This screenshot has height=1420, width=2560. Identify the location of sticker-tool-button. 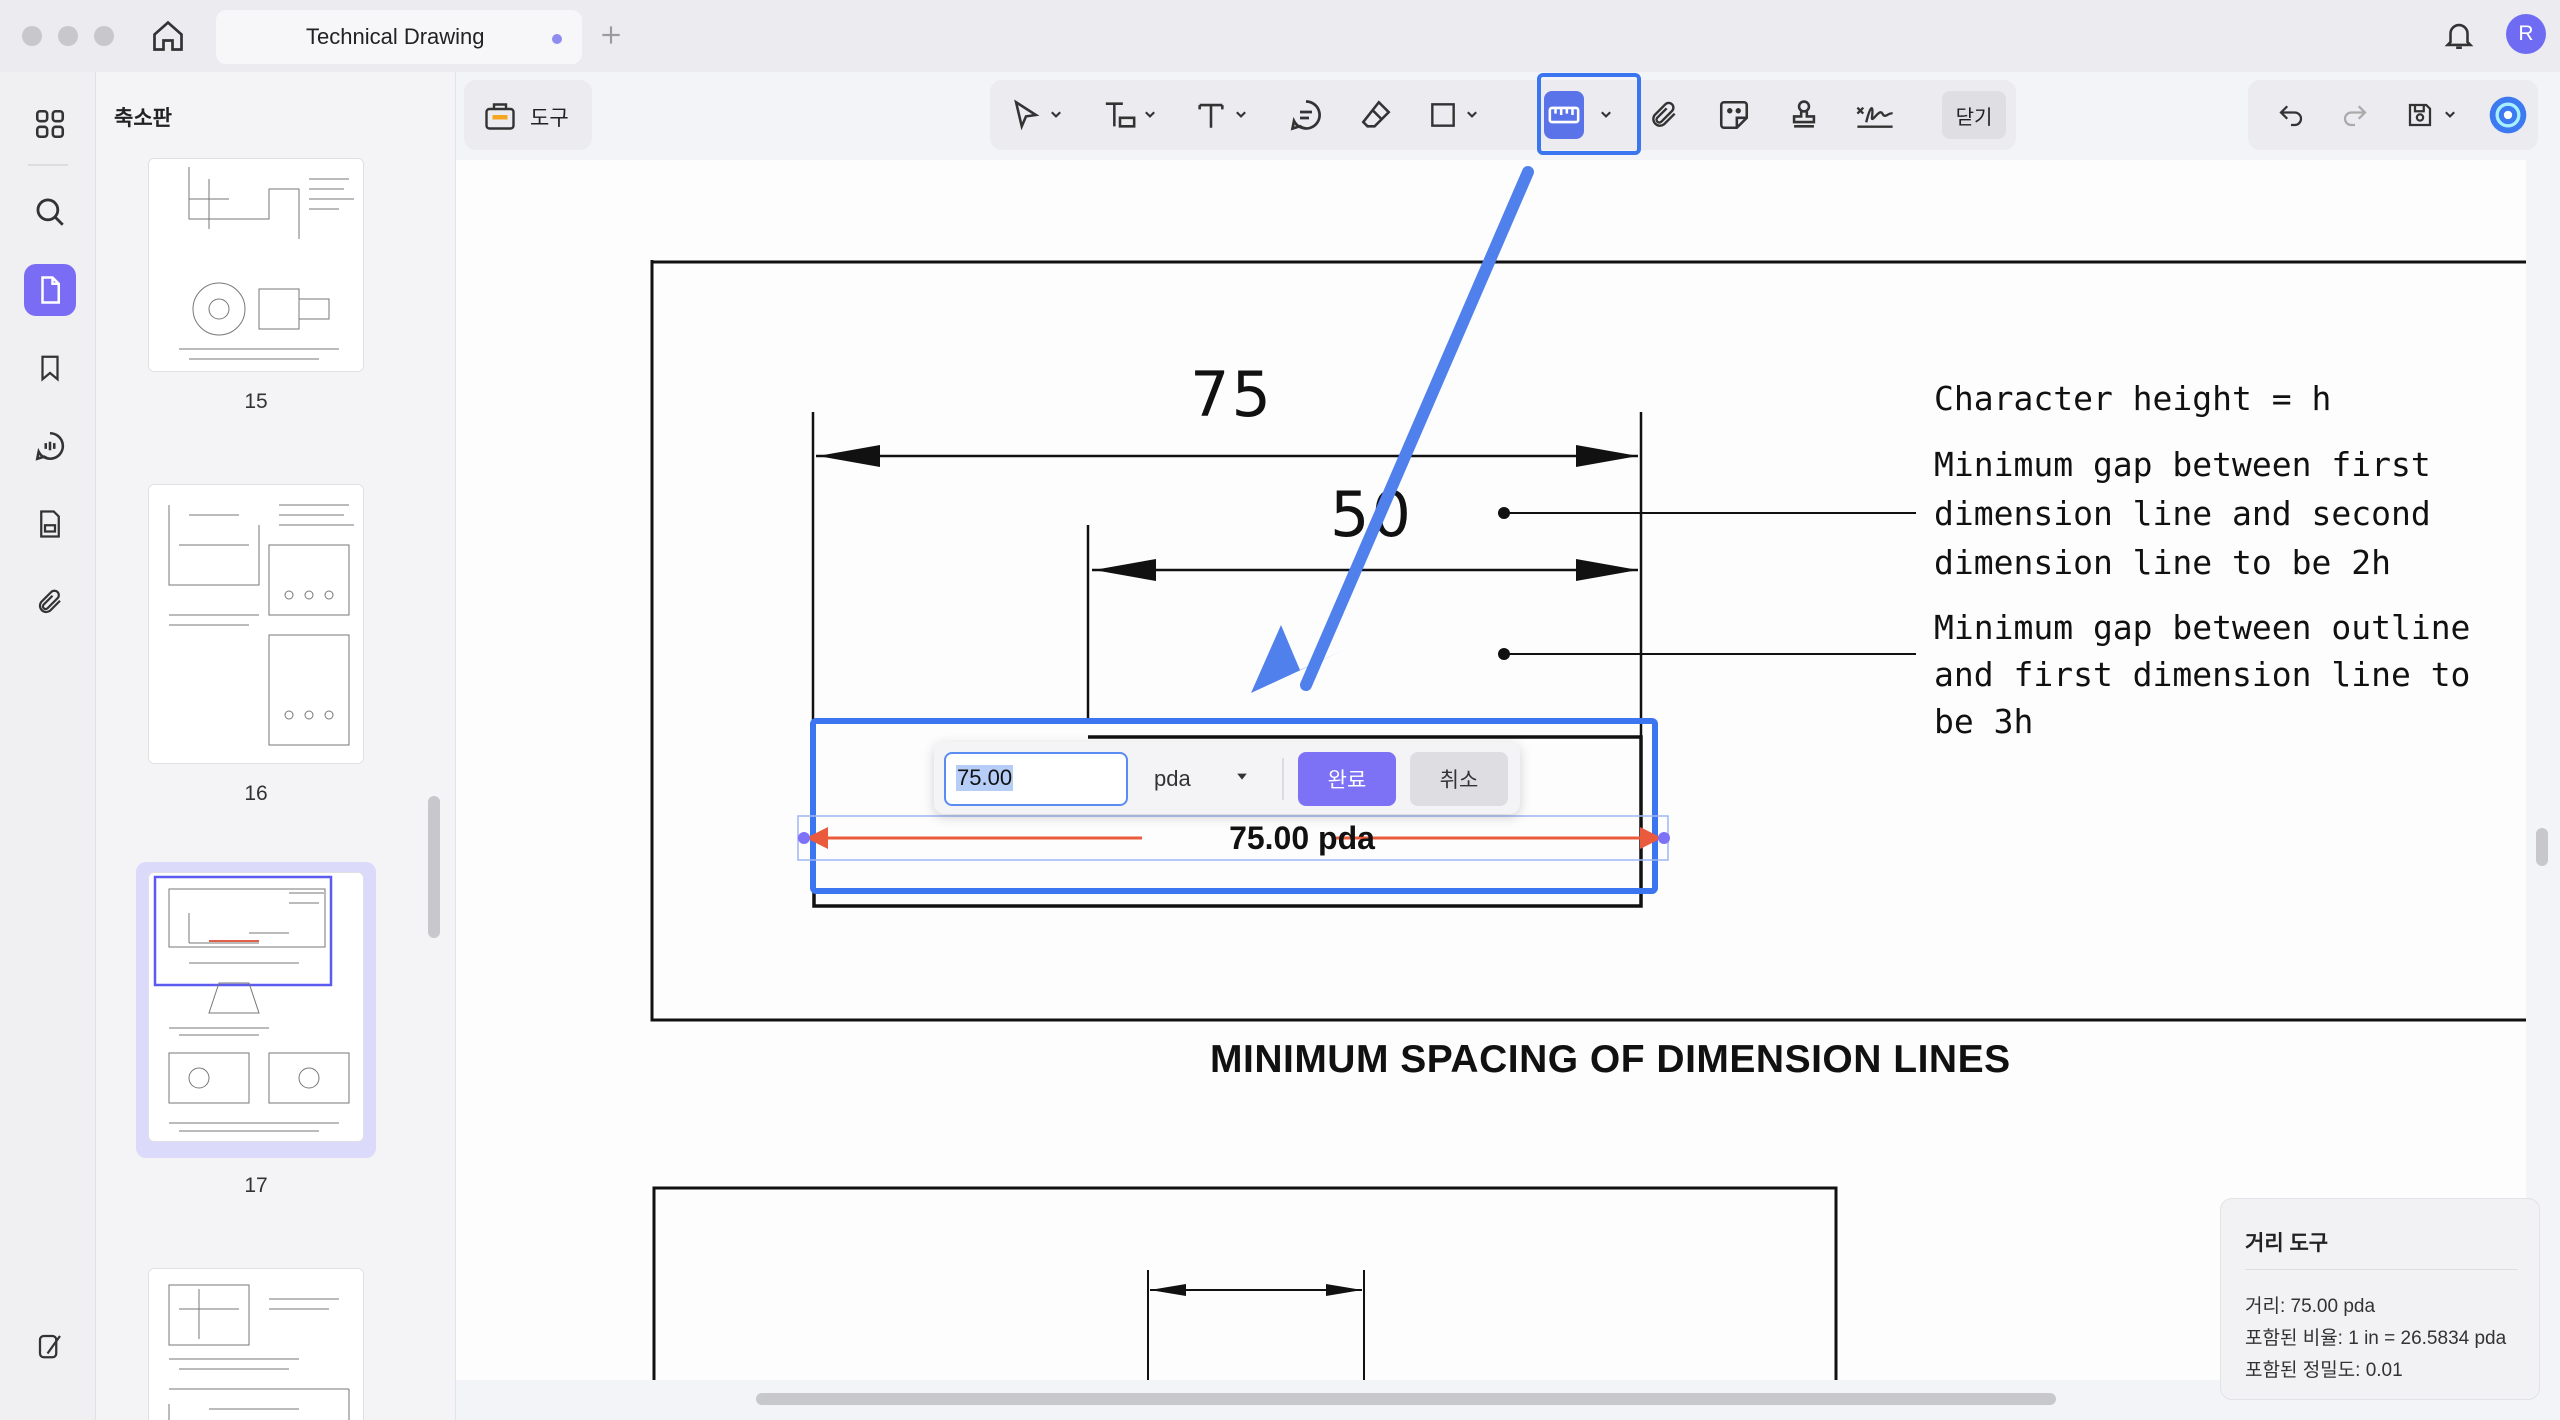
(1734, 115).